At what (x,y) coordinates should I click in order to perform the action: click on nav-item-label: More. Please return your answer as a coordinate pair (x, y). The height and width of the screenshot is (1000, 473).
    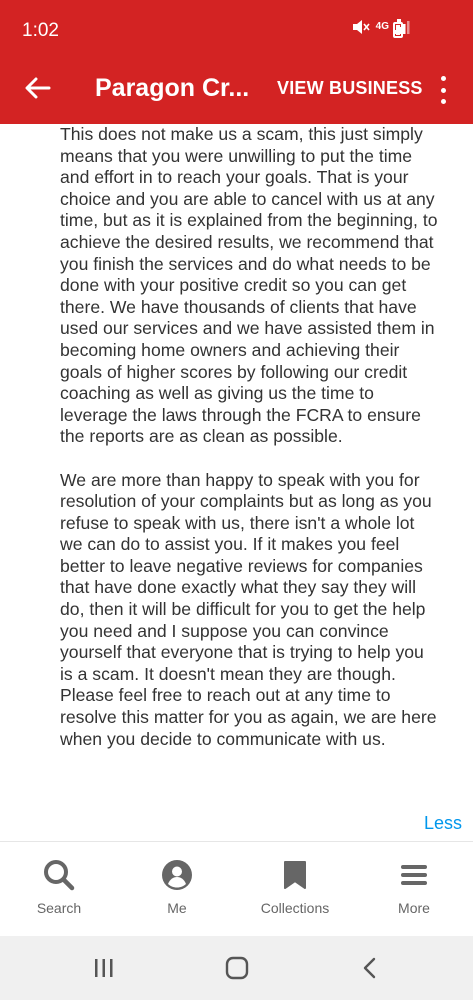
    Looking at the image, I should click on (414, 908).